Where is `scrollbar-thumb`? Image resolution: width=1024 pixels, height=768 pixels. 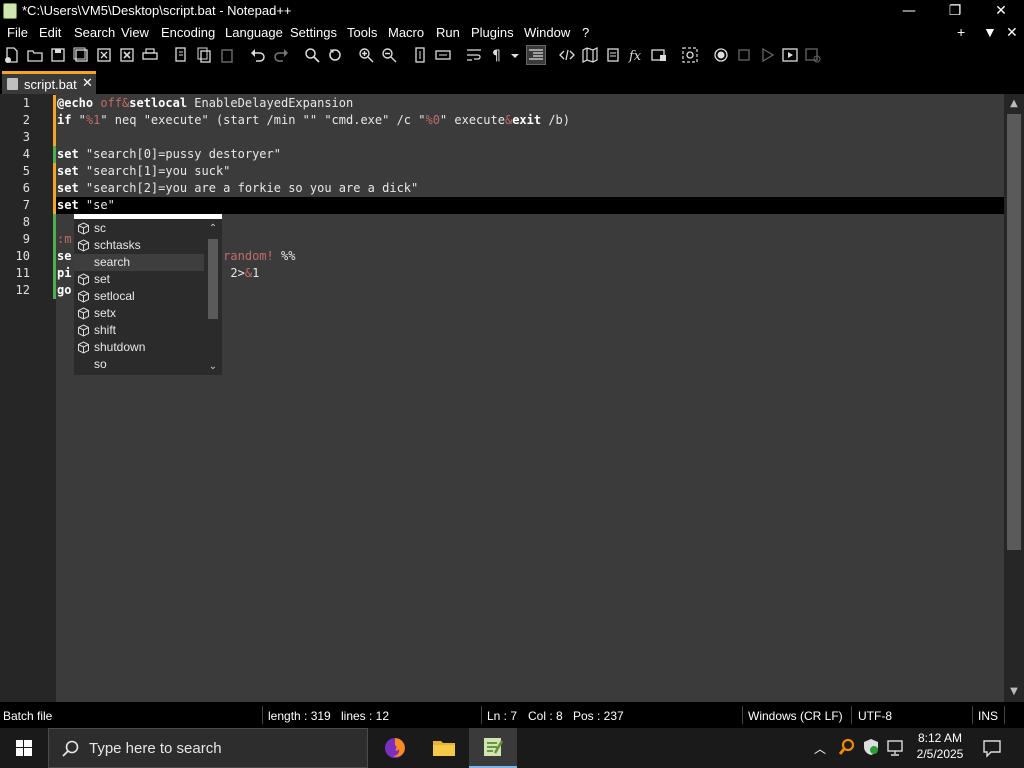 scrollbar-thumb is located at coordinates (1014, 332).